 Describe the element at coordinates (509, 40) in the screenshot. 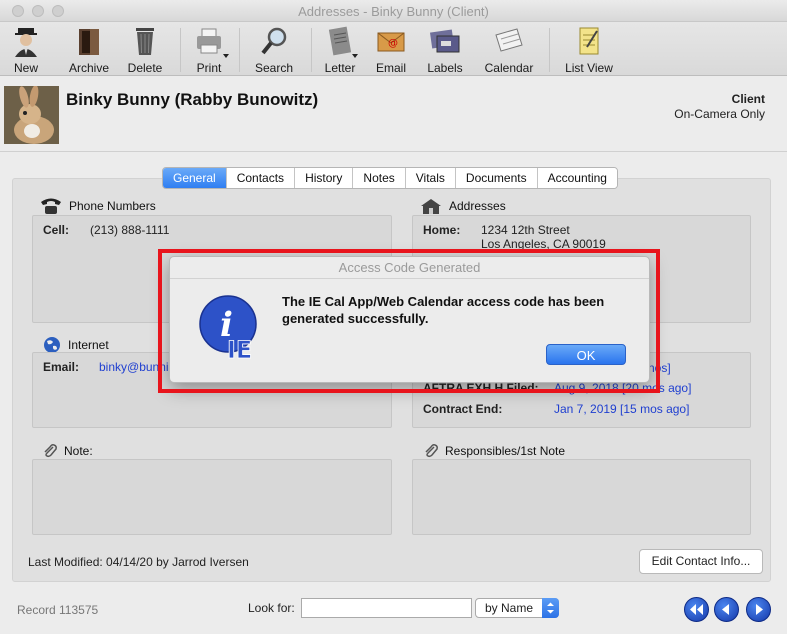

I see `calendar-icon` at that location.